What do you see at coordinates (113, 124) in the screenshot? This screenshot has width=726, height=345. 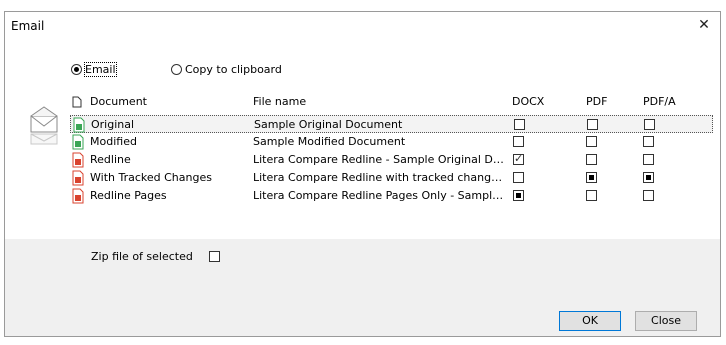 I see `row-document: Original` at bounding box center [113, 124].